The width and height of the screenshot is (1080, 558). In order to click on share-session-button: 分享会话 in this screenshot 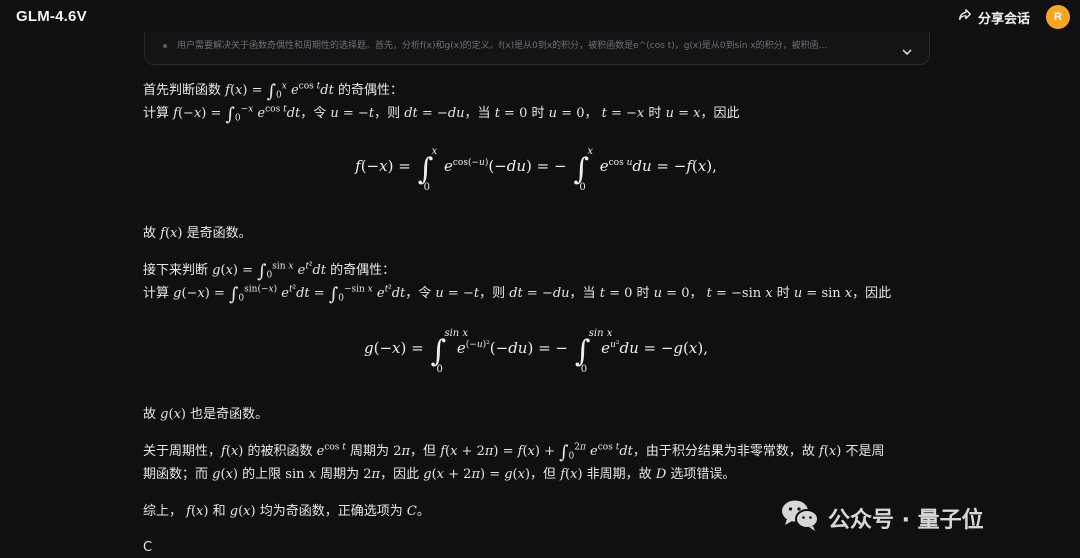, I will do `click(994, 17)`.